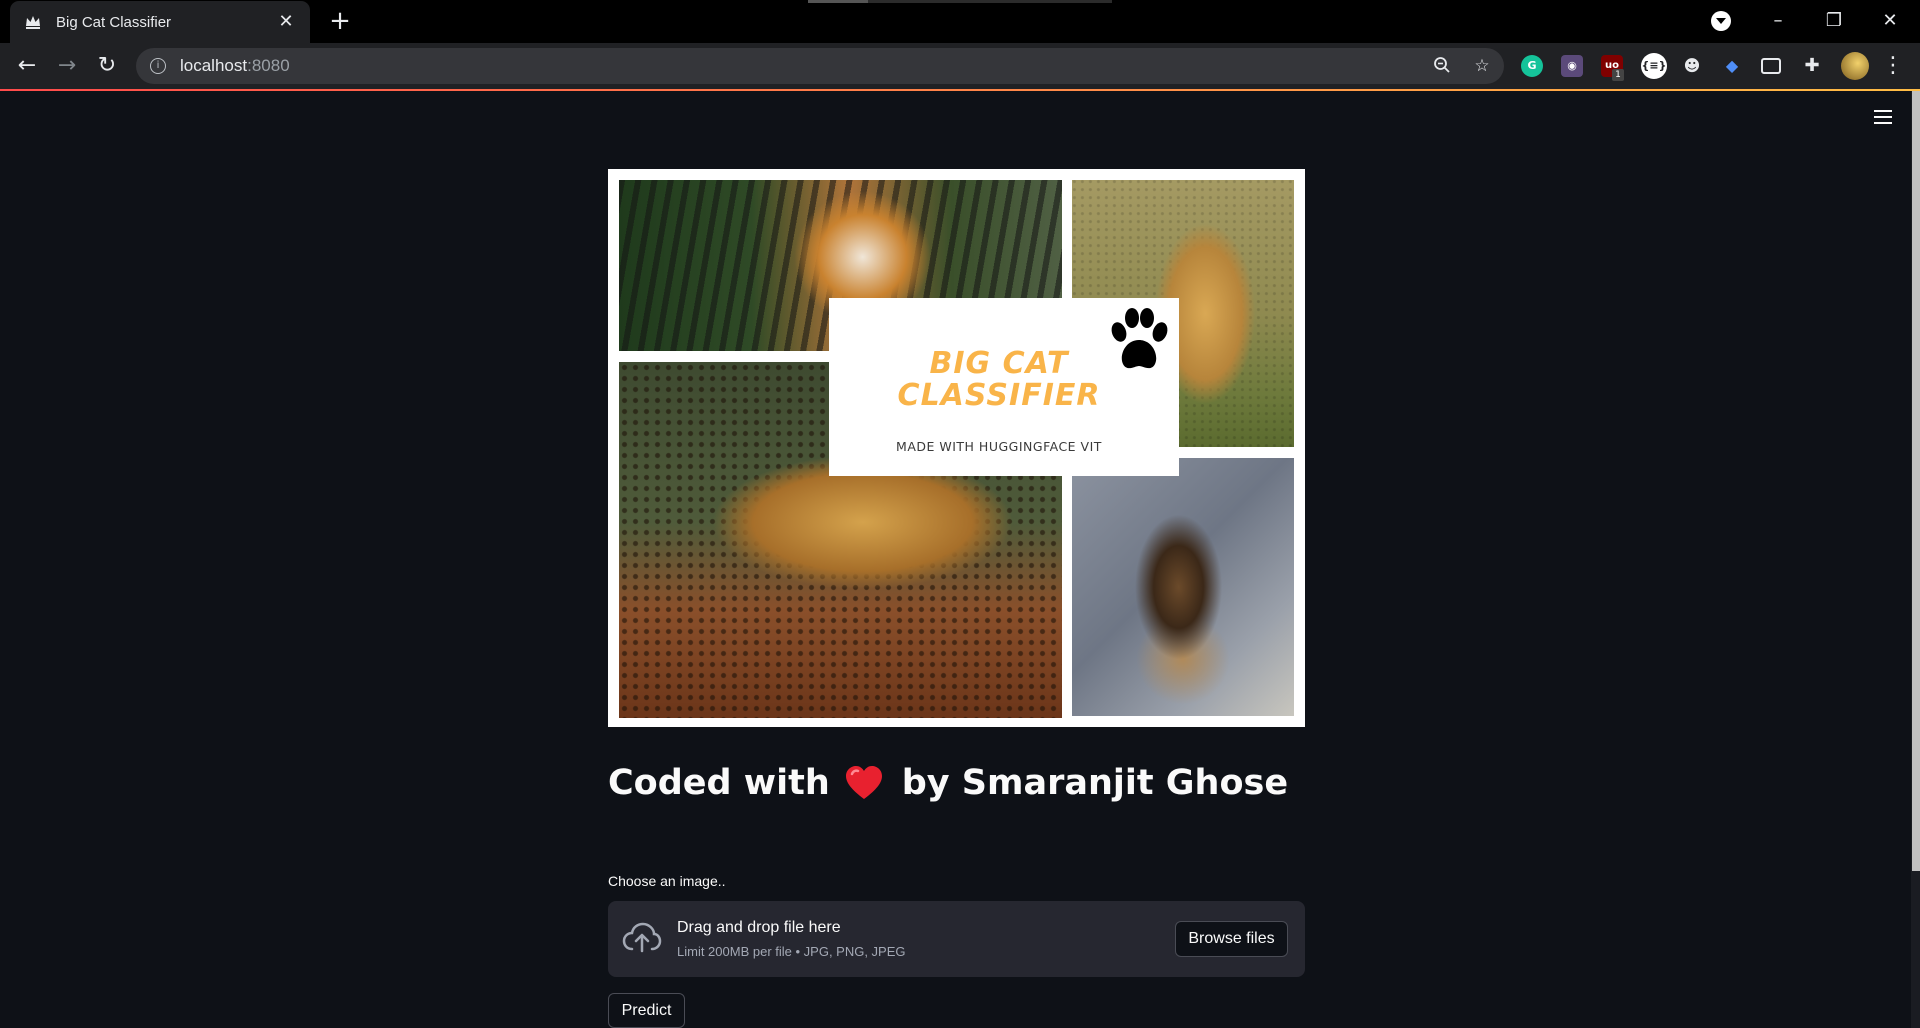 The width and height of the screenshot is (1920, 1028). Describe the element at coordinates (1654, 66) in the screenshot. I see `json-viewer-icon: {≡}` at that location.